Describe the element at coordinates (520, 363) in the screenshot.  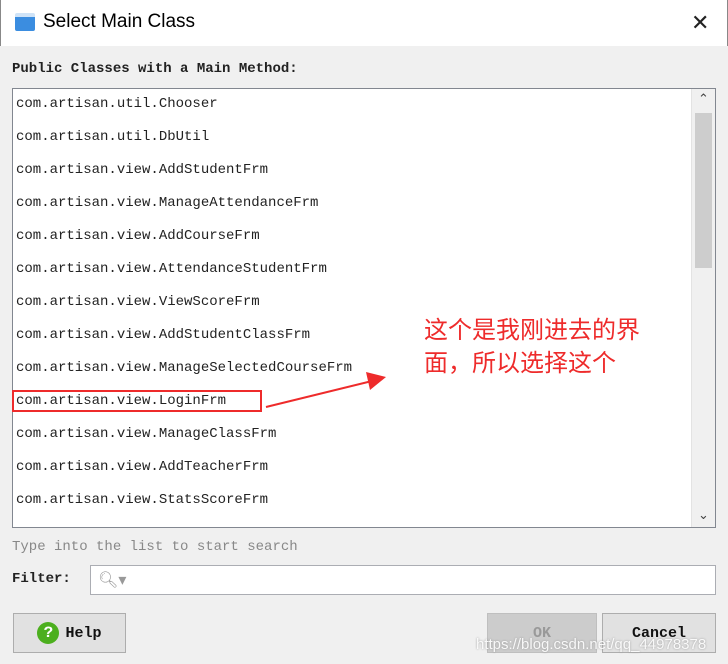
I see `annotation-line-2: 面，所以选择这个` at that location.